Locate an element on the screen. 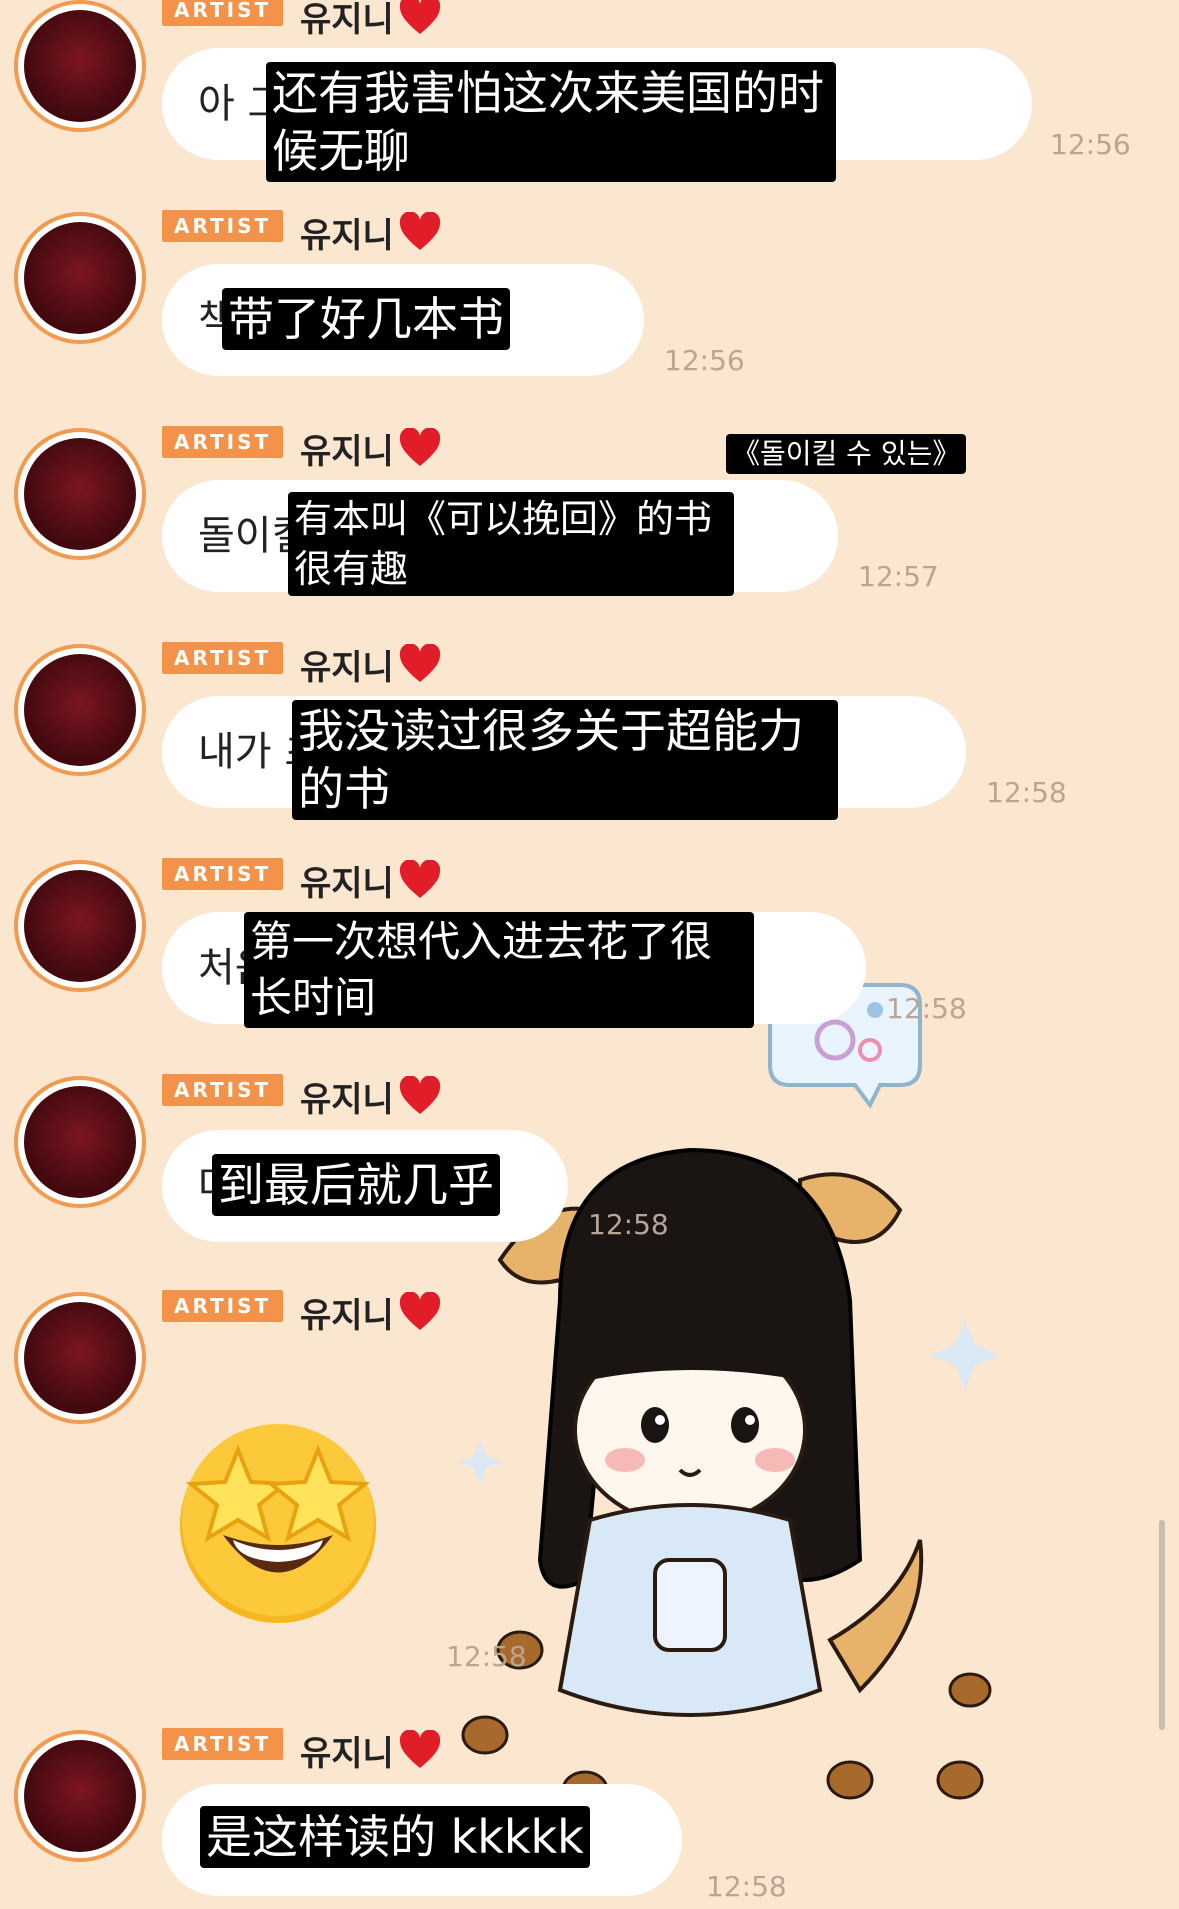 Image resolution: width=1179 pixels, height=1909 pixels. translation-overlay: 第一次想代入进去花了很长时间 is located at coordinates (499, 970).